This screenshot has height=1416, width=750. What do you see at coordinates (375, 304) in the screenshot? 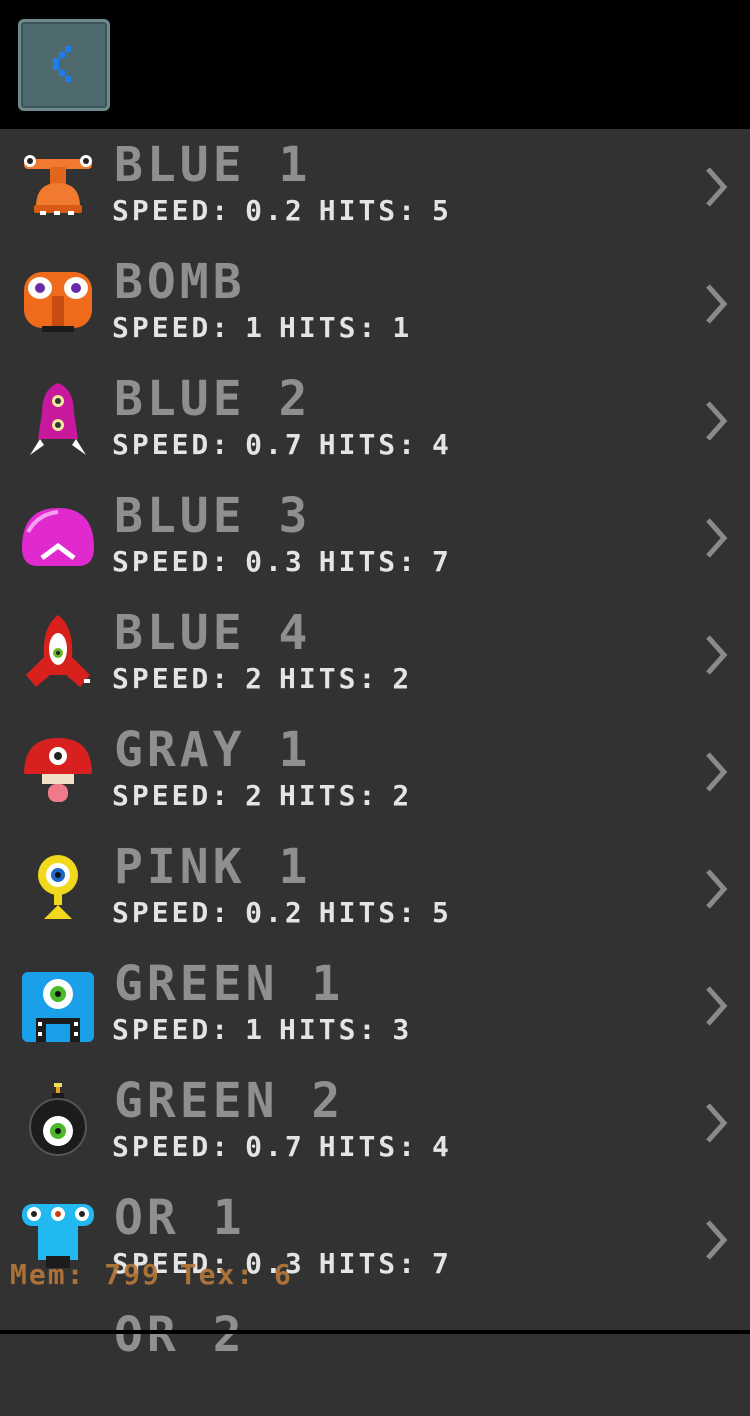
I see `list-item: BOMB SPEED: 1 HITS: 1` at bounding box center [375, 304].